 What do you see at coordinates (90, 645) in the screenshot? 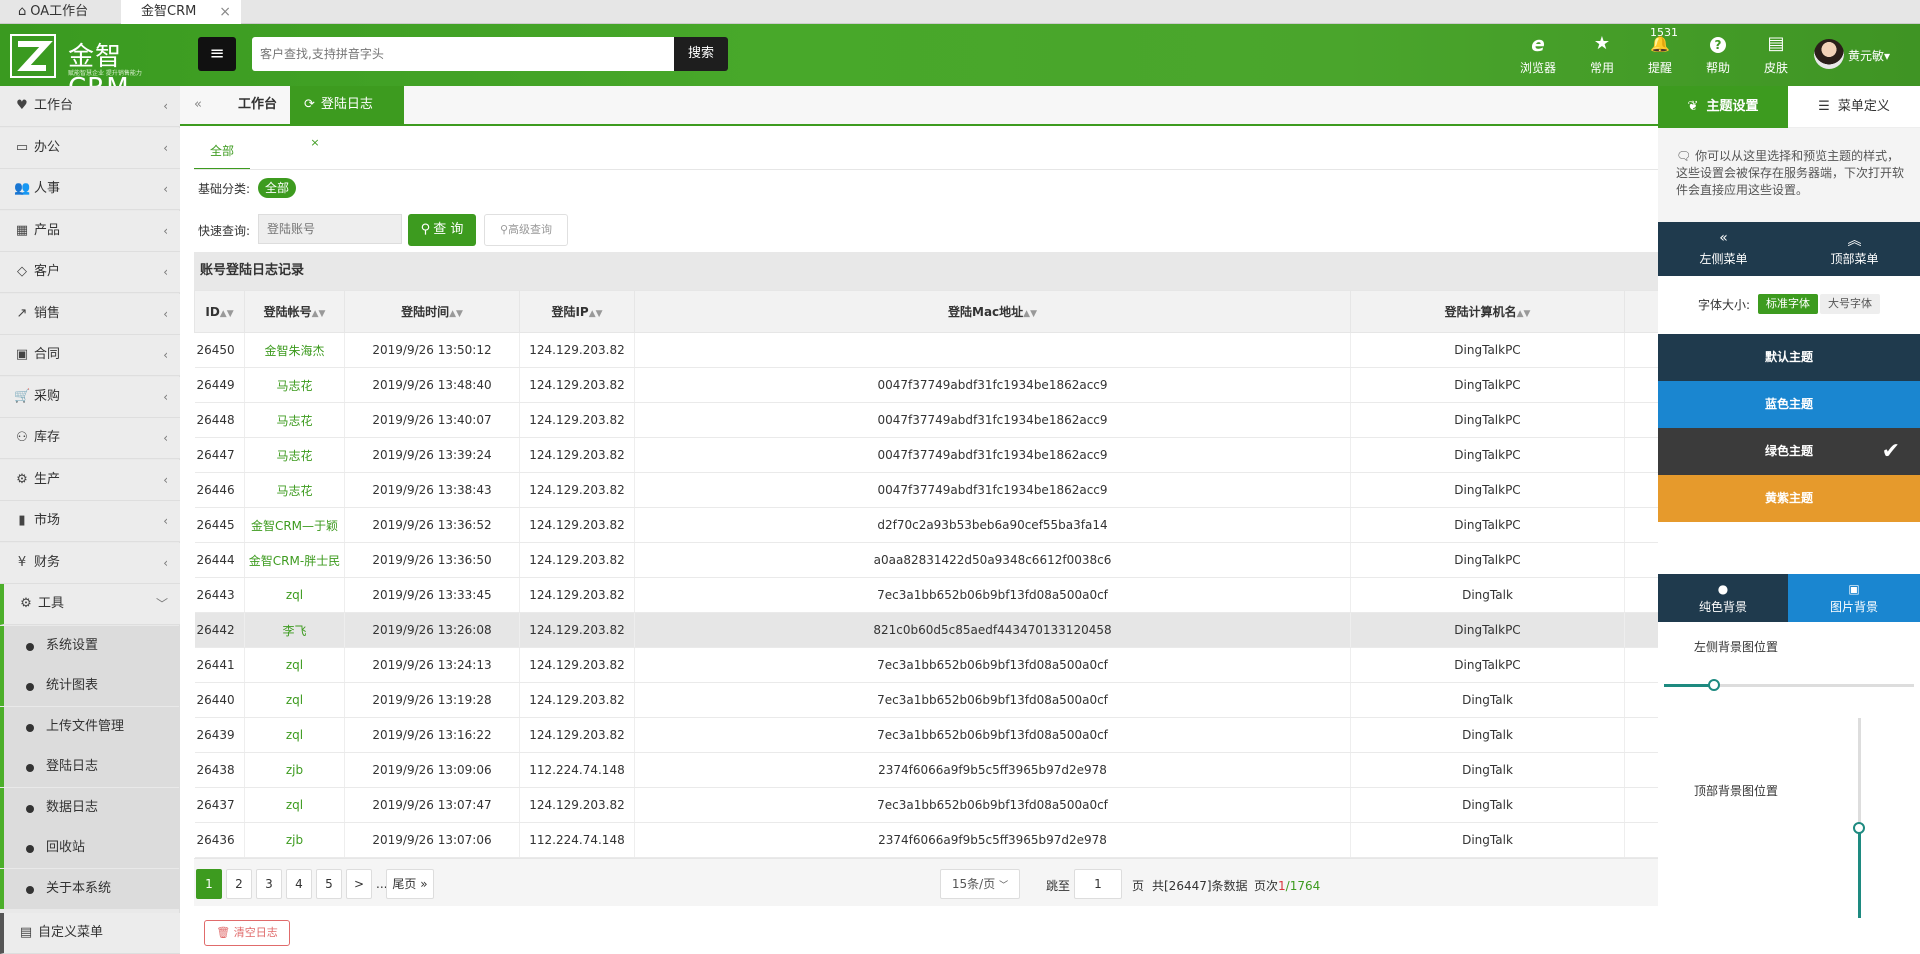
I see `sidebar-subitem: 系统设置` at bounding box center [90, 645].